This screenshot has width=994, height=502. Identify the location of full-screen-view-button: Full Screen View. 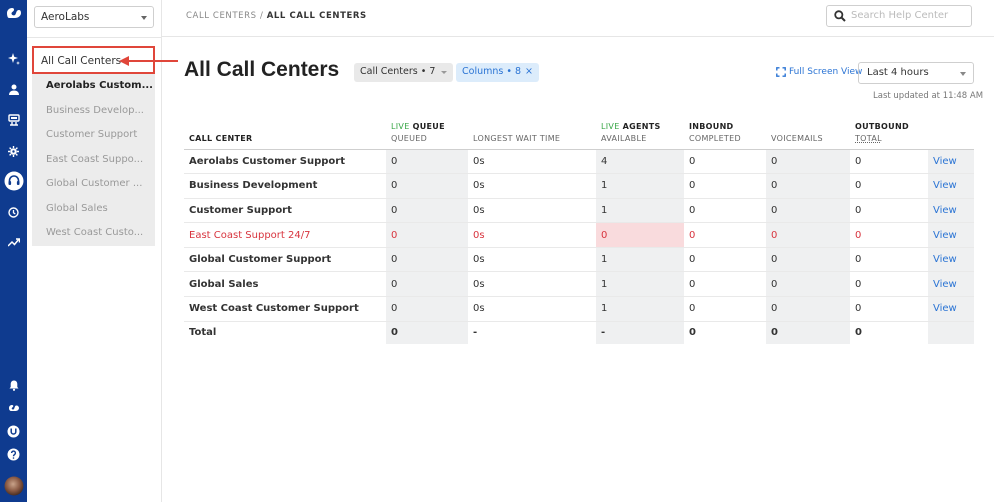
(819, 72).